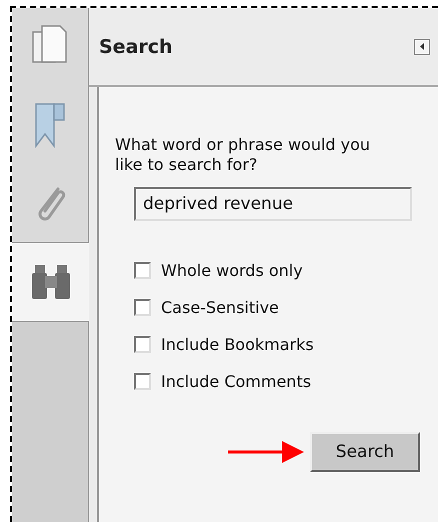 This screenshot has height=522, width=438. I want to click on sidebar-tab, so click(50, 282).